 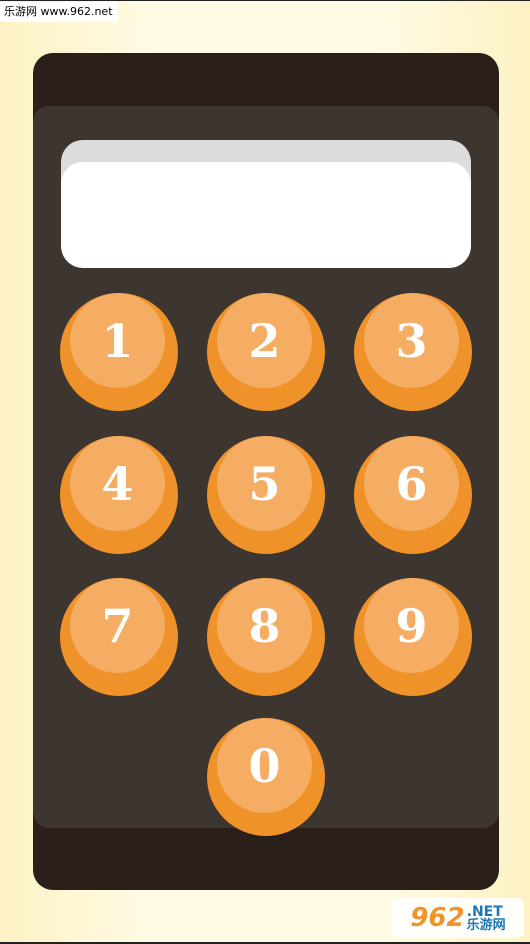 I want to click on site-watermark-label: 乐游网 www.962.net, so click(x=58, y=11).